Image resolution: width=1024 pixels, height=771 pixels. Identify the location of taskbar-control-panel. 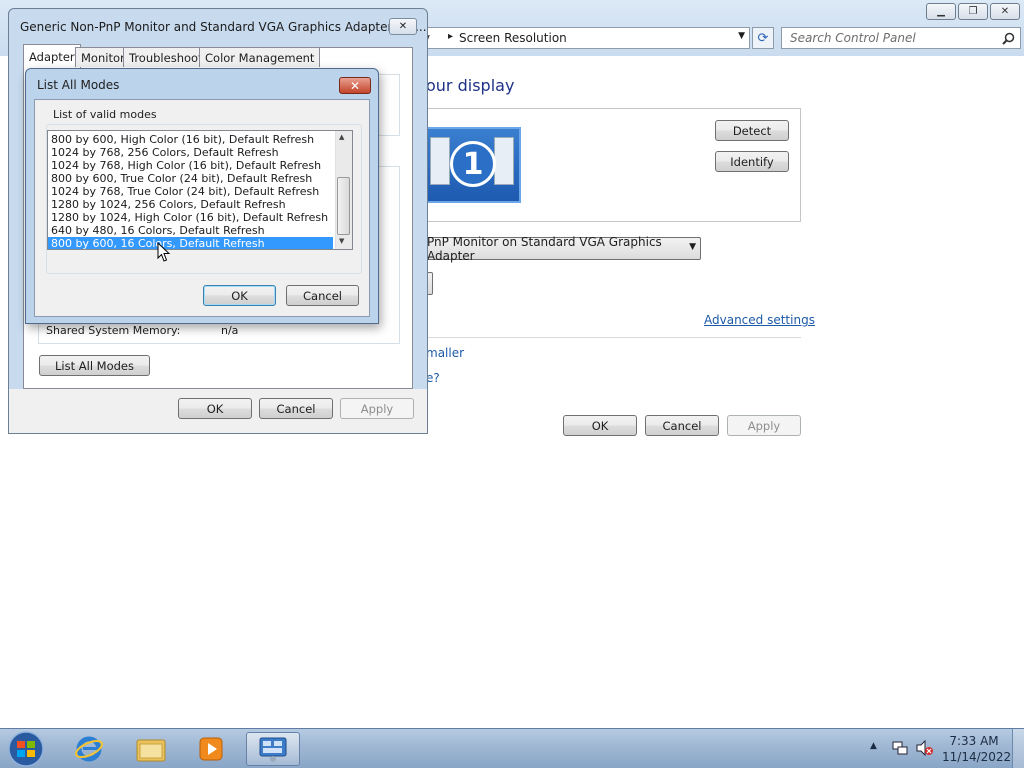
(273, 749).